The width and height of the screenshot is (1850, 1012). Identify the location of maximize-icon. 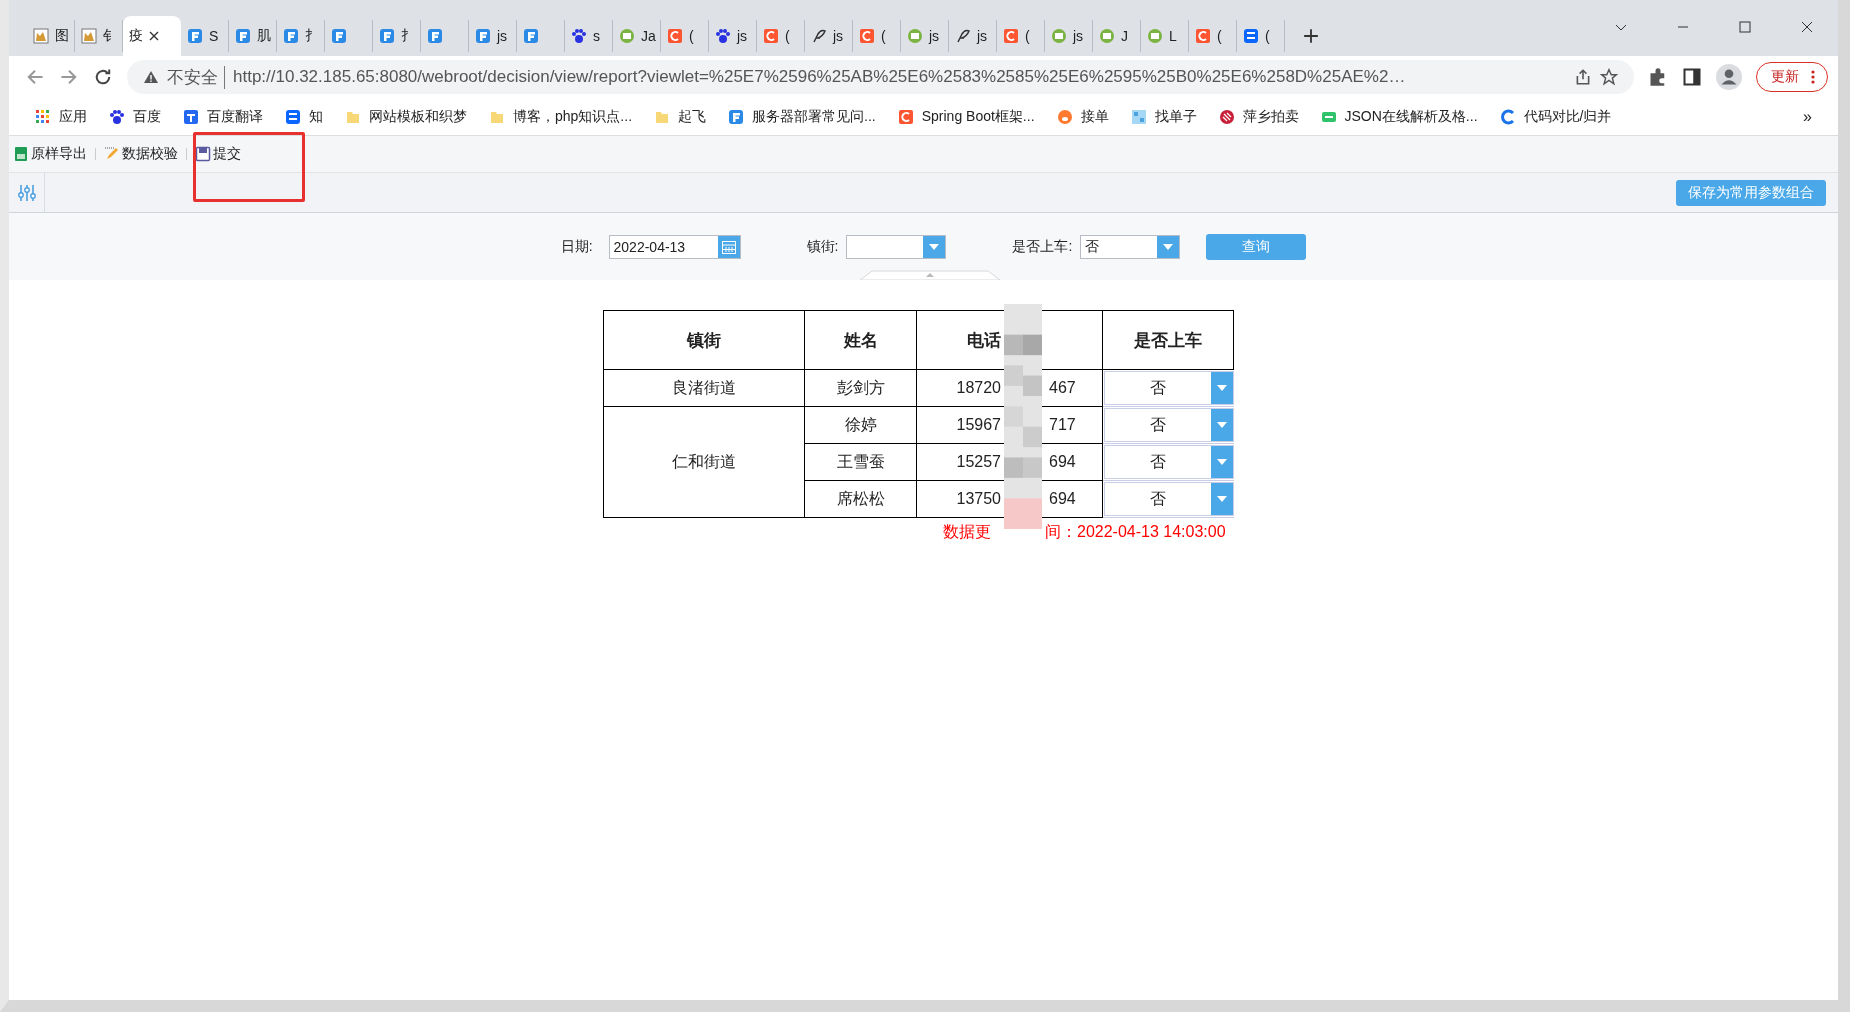
(1745, 27).